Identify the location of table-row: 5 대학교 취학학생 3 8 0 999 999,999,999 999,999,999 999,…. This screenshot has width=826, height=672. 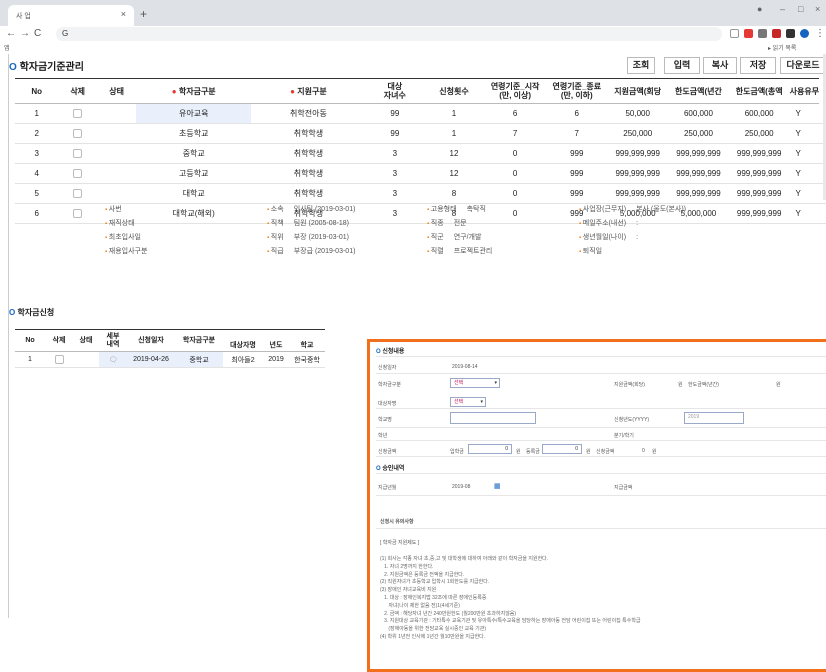
(420, 193).